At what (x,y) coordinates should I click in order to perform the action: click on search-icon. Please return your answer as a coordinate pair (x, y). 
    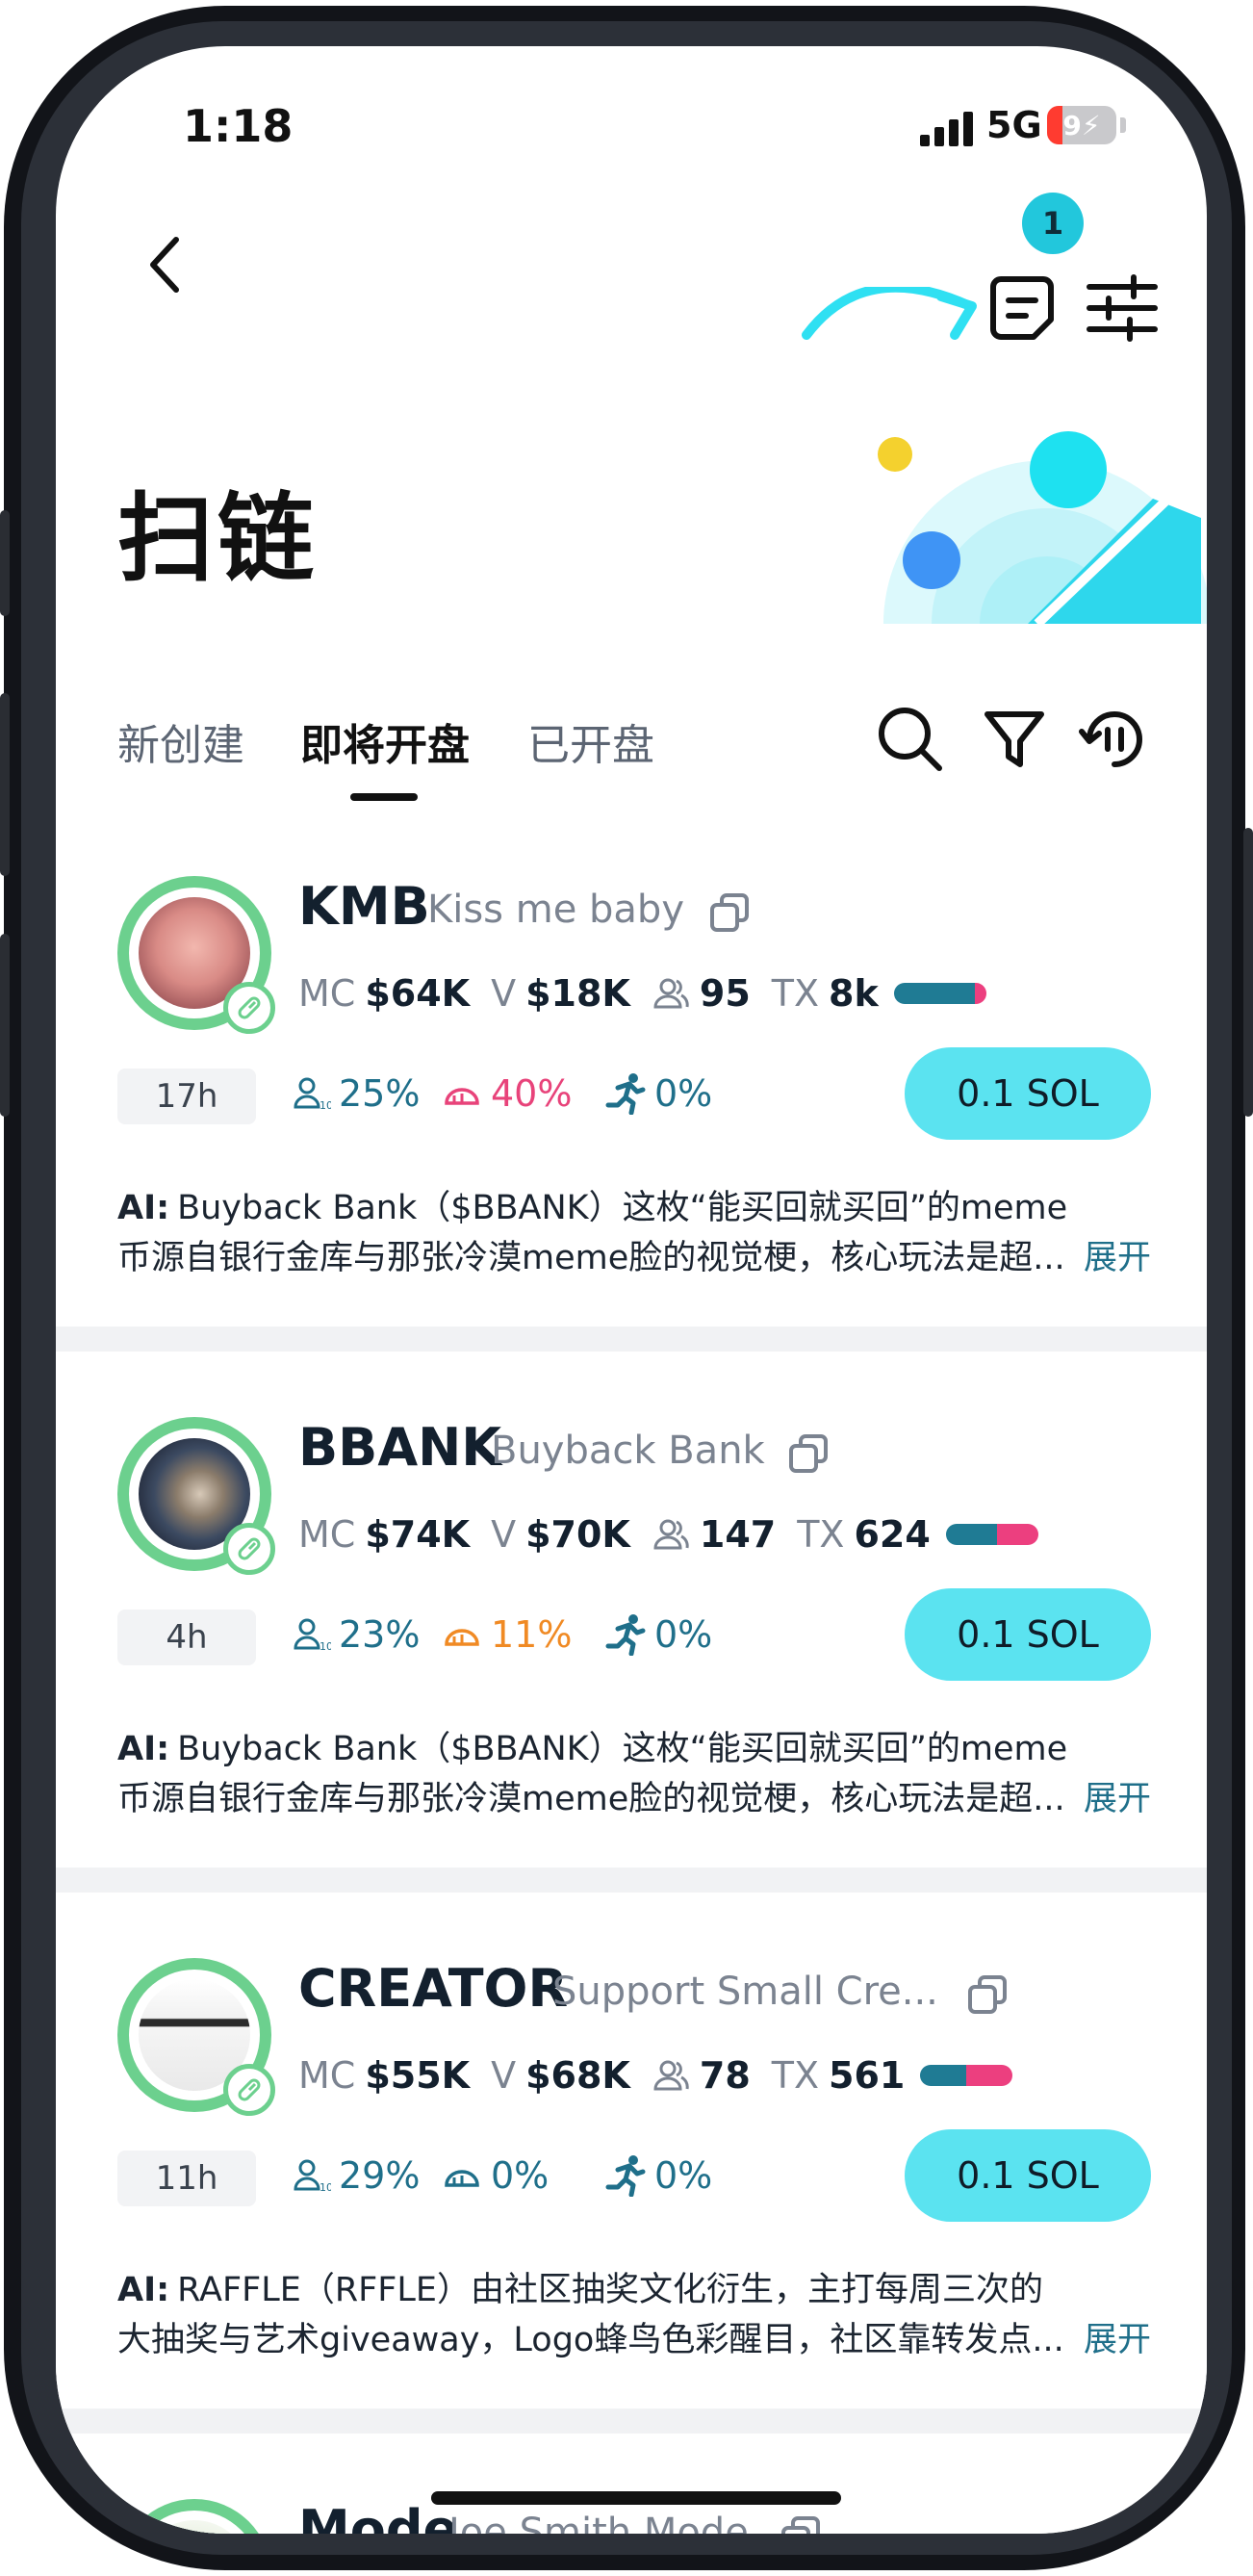
    Looking at the image, I should click on (910, 740).